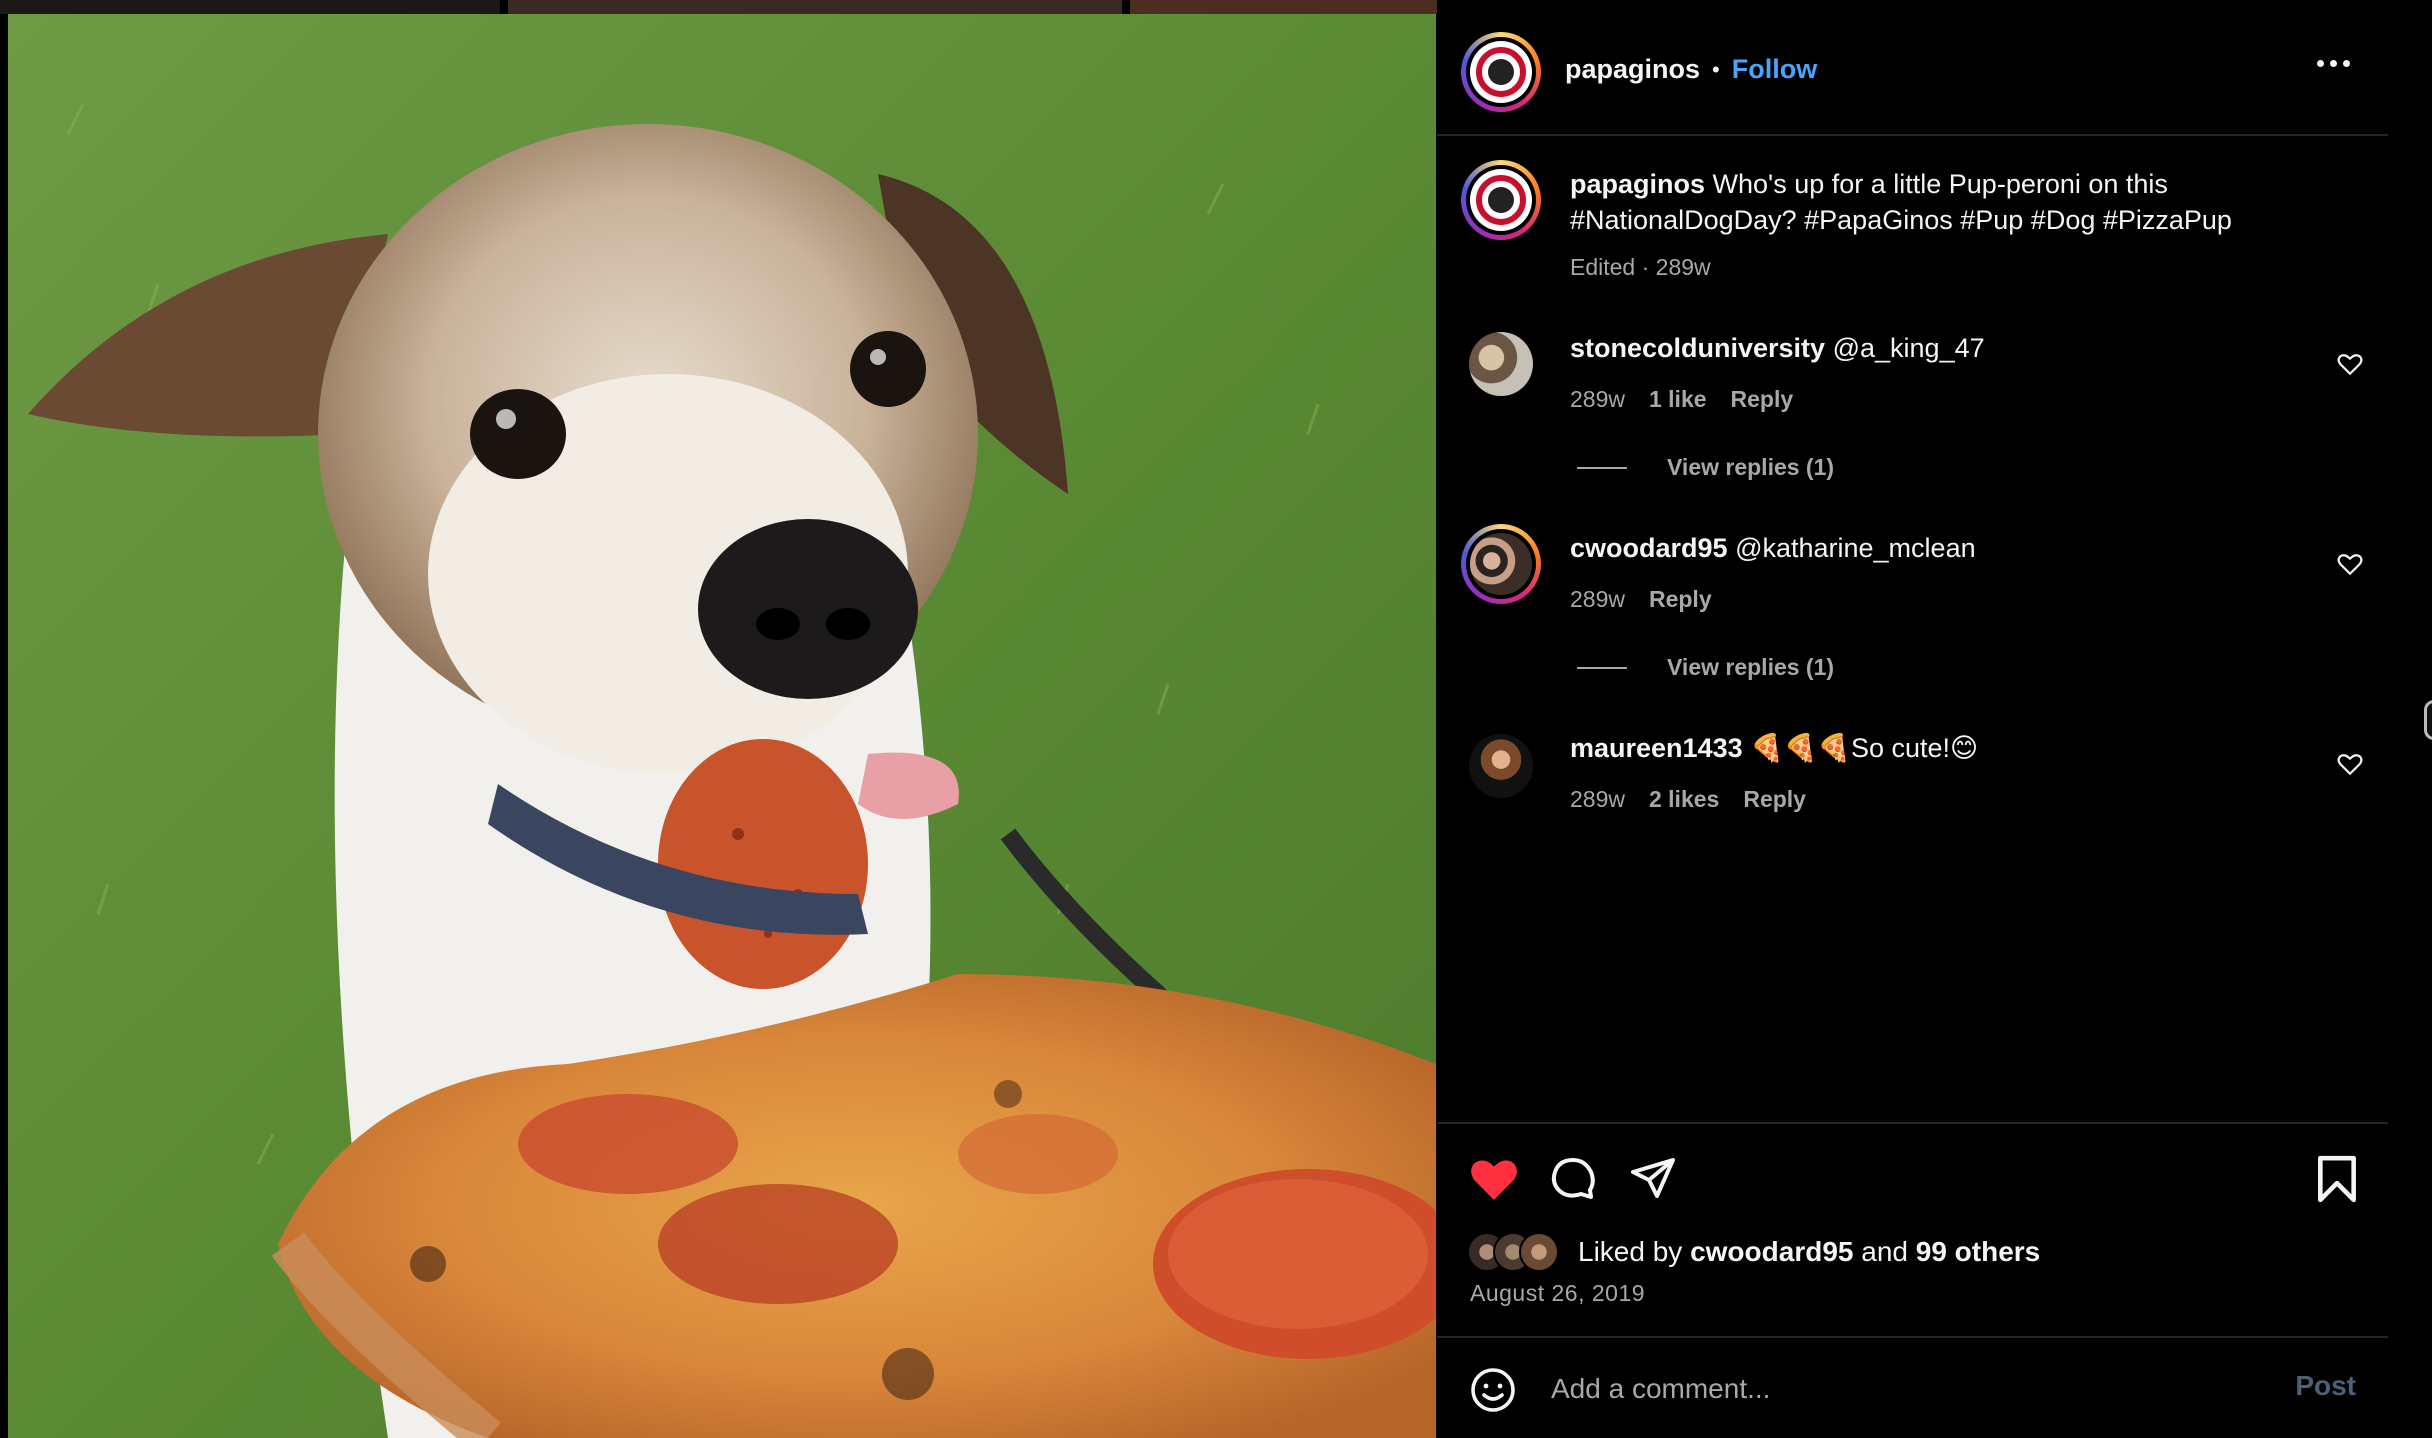  I want to click on liked-by-prefix: Liked by, so click(1630, 1251).